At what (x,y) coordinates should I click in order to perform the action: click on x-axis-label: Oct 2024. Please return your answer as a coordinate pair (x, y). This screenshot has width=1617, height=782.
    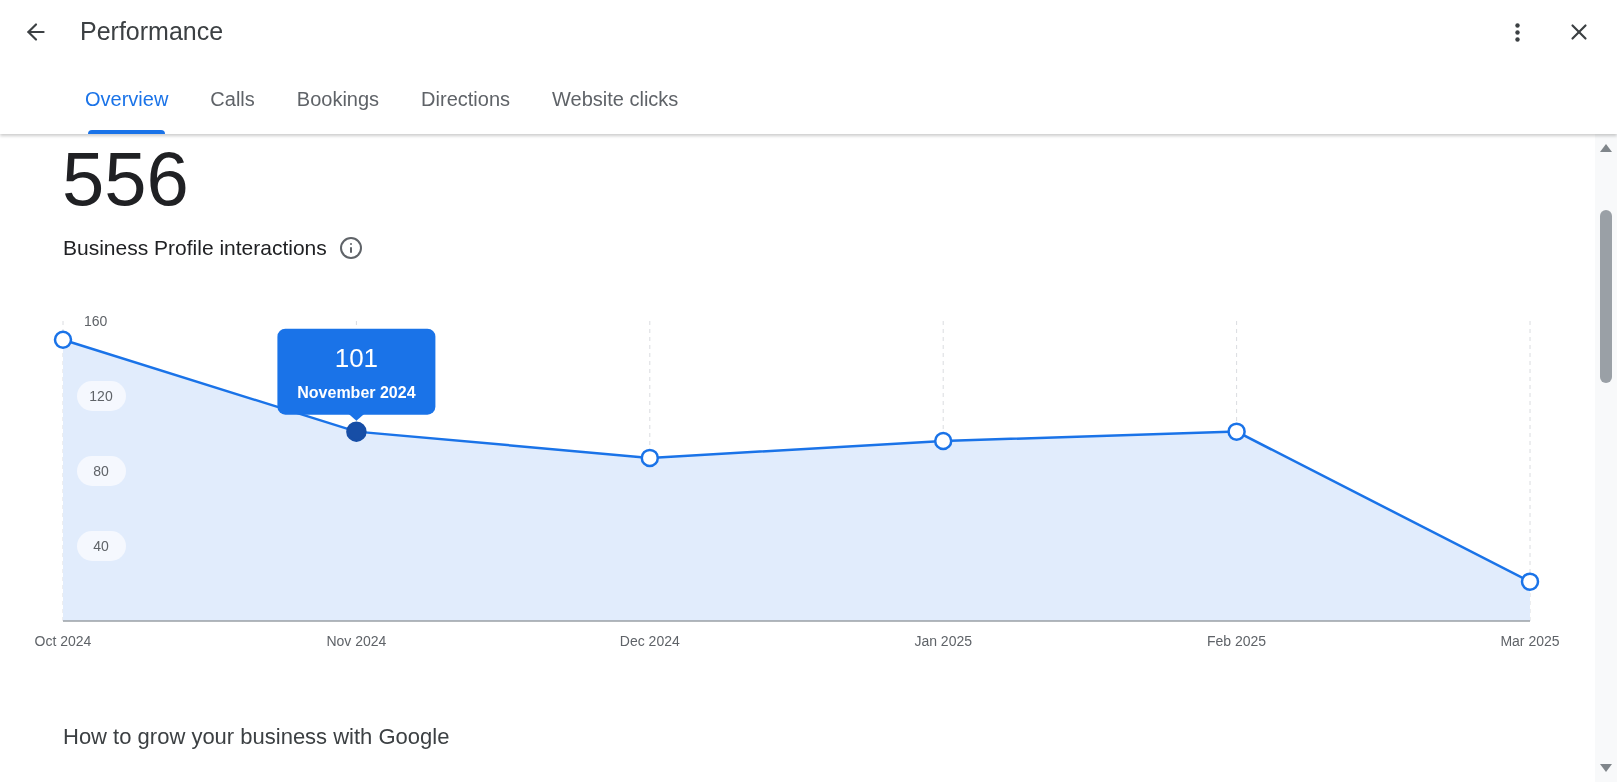
    Looking at the image, I should click on (63, 640).